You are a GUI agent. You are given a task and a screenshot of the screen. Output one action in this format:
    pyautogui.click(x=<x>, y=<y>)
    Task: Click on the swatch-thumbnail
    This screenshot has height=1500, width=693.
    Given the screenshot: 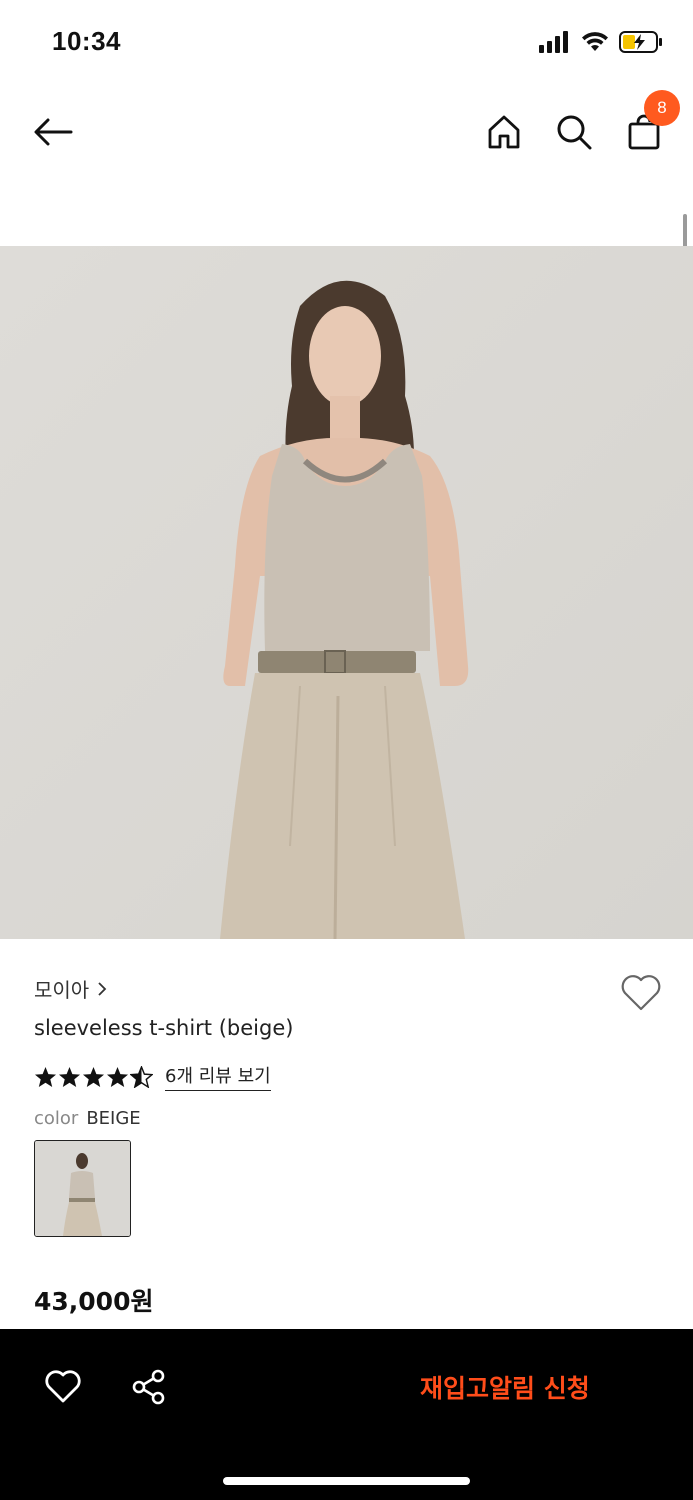 What is the action you would take?
    pyautogui.click(x=82, y=1188)
    